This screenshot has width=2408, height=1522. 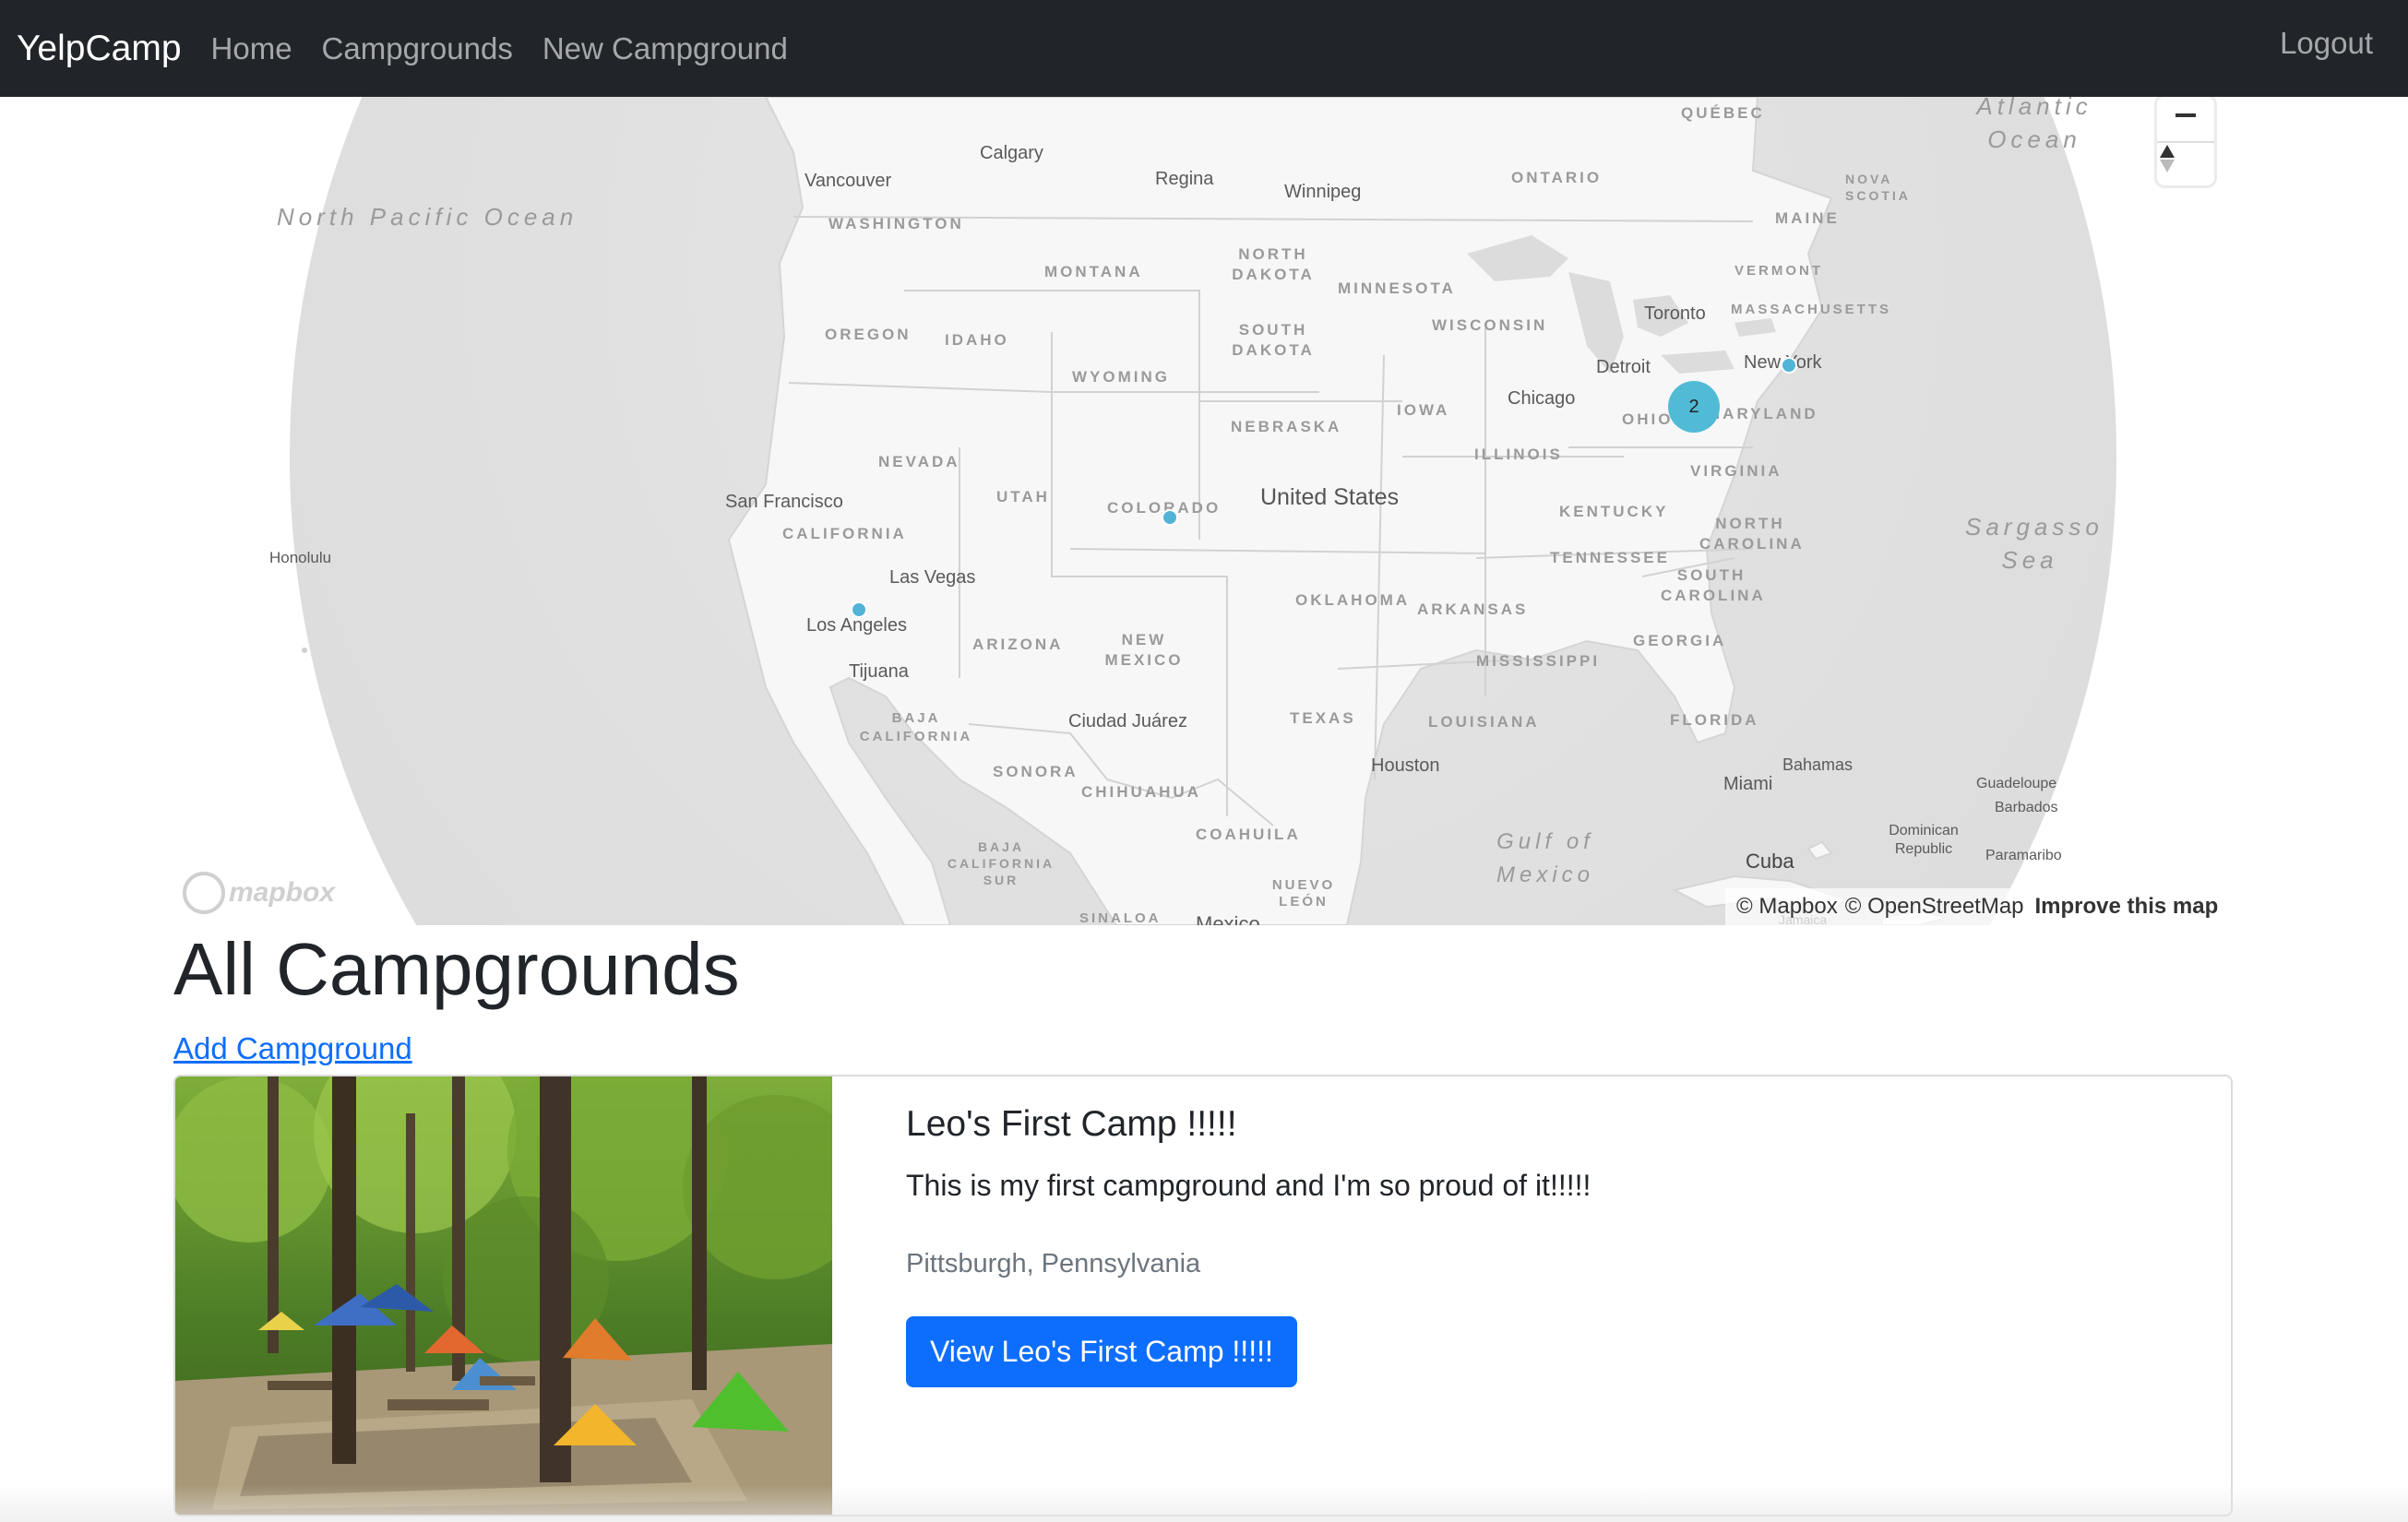 I want to click on reset-bearing-button, so click(x=2185, y=164).